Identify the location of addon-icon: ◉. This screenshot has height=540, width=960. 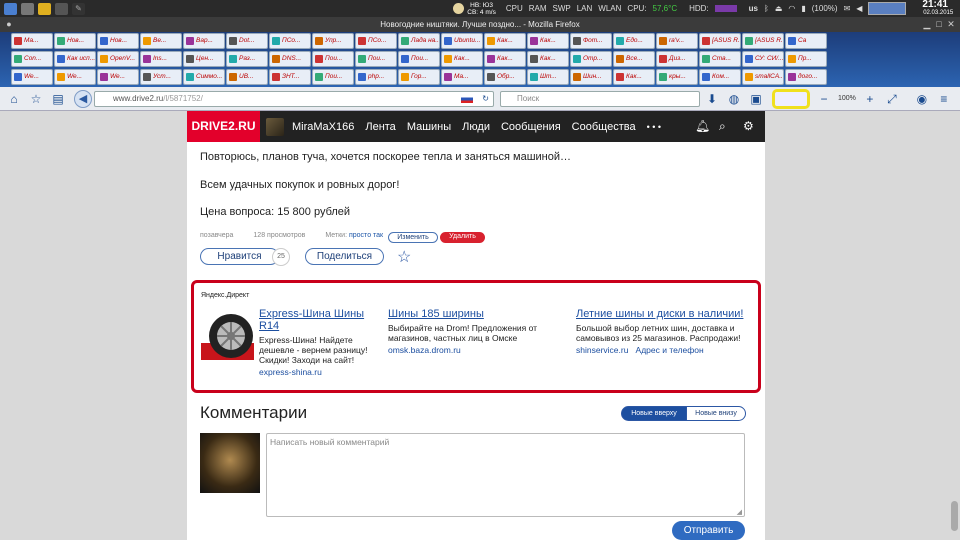
(922, 99).